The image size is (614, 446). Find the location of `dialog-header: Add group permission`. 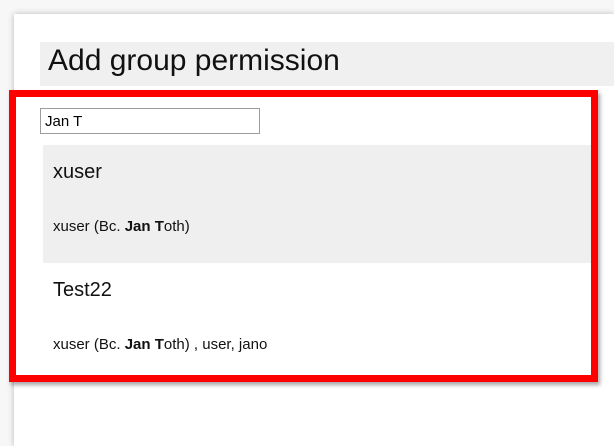

dialog-header: Add group permission is located at coordinates (327, 64).